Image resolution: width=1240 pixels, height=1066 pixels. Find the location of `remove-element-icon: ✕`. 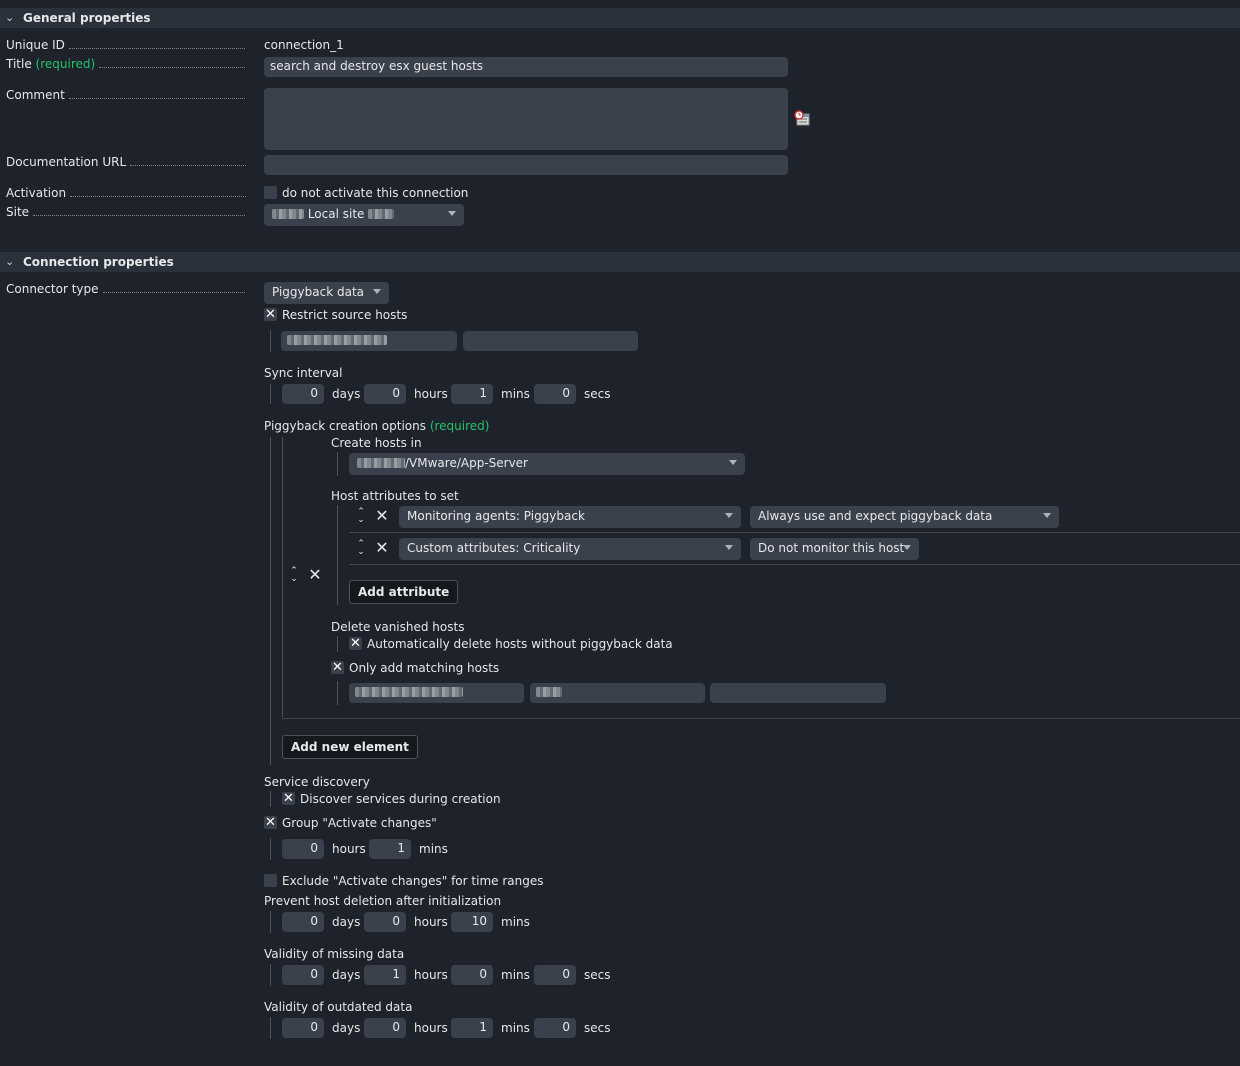

remove-element-icon: ✕ is located at coordinates (315, 575).